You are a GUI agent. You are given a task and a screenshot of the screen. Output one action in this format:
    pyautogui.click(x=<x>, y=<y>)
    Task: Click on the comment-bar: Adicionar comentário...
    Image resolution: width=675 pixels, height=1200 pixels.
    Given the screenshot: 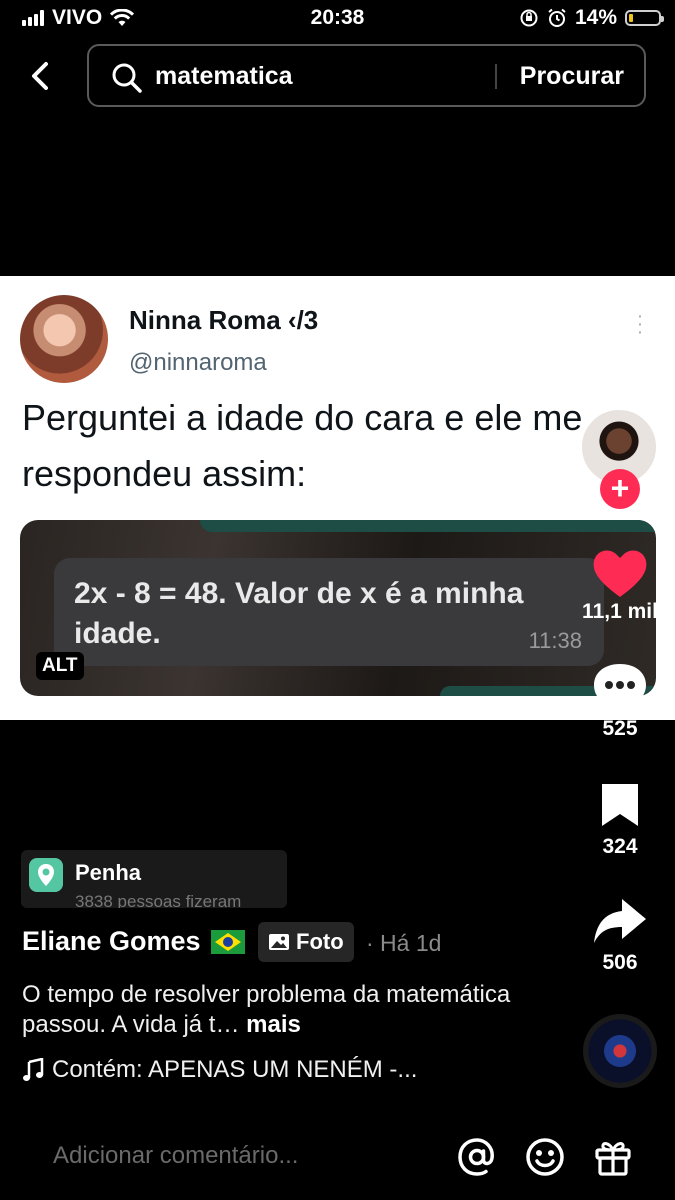 What is the action you would take?
    pyautogui.click(x=337, y=1155)
    